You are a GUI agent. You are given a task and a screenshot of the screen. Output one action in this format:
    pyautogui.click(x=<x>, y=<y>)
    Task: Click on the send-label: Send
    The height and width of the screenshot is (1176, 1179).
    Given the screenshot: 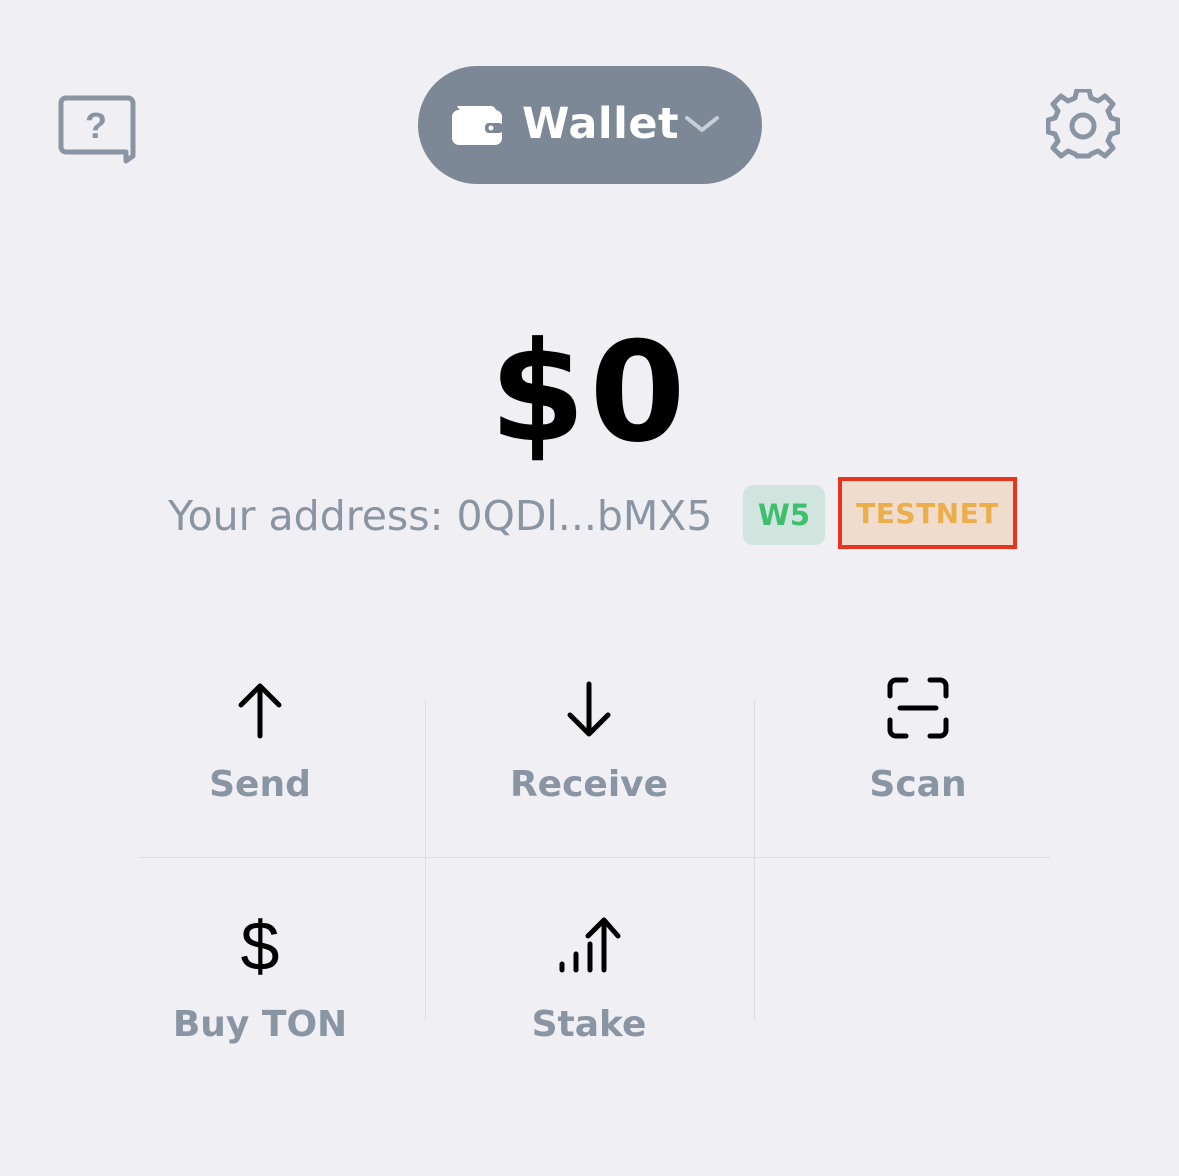 What is the action you would take?
    pyautogui.click(x=260, y=784)
    